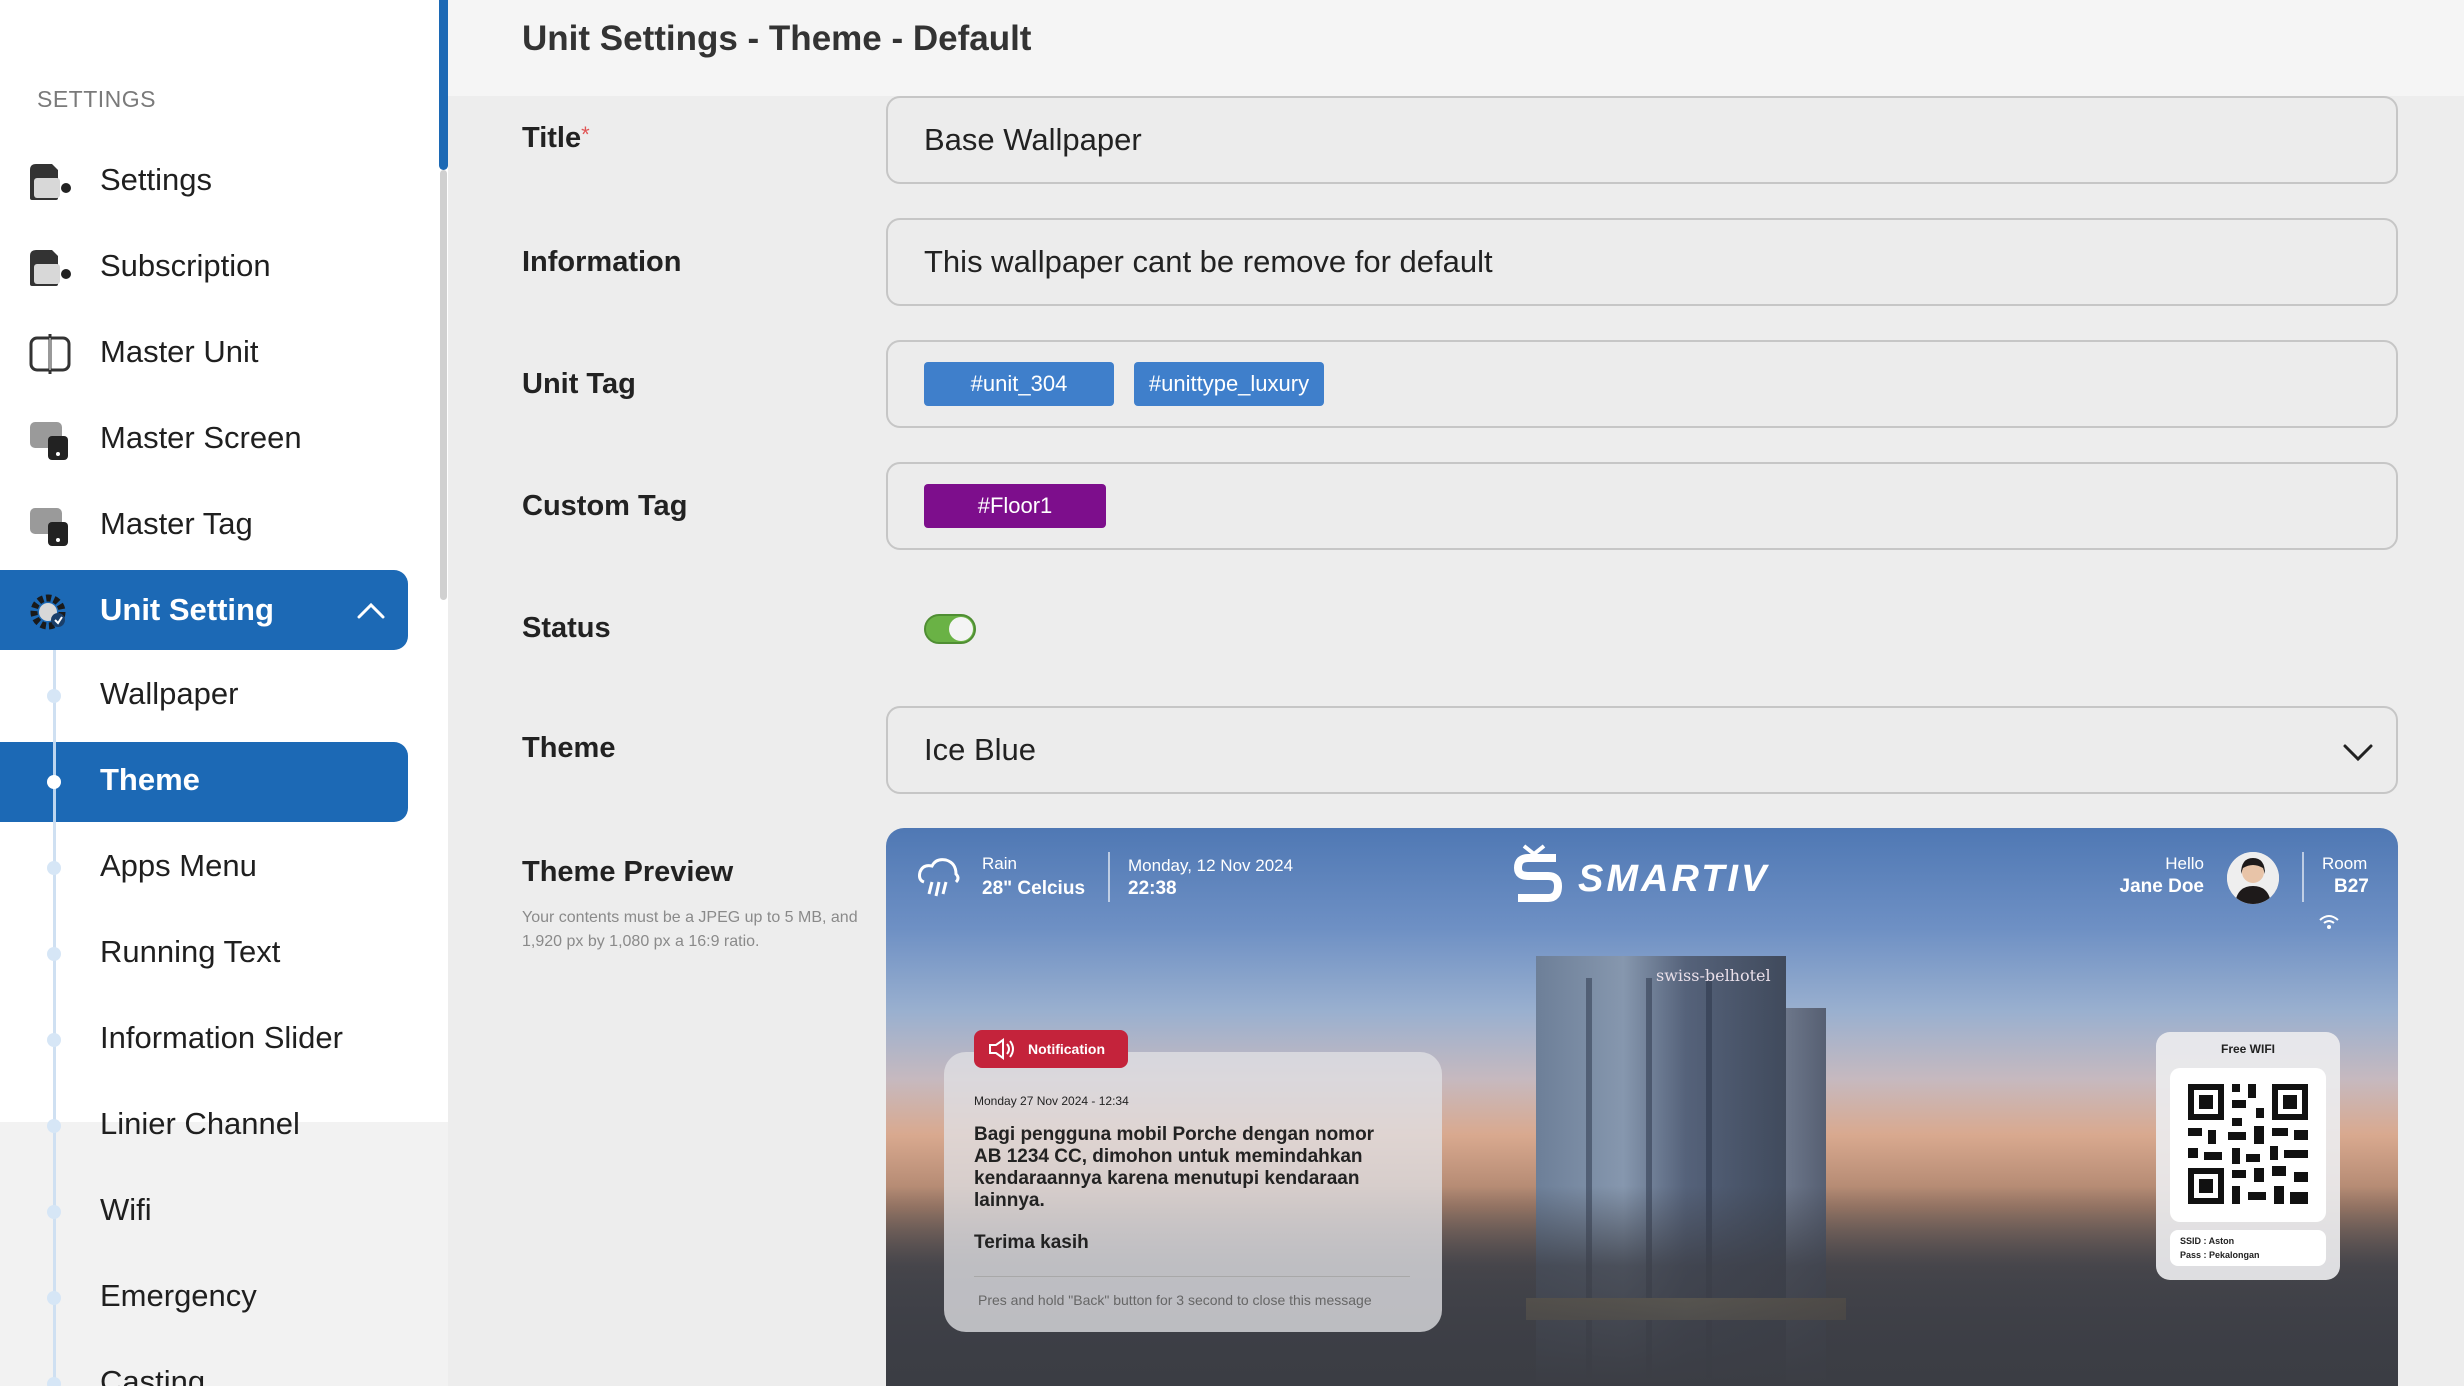 The height and width of the screenshot is (1386, 2464). I want to click on notification-thanks: Terima kasih, so click(1031, 1242).